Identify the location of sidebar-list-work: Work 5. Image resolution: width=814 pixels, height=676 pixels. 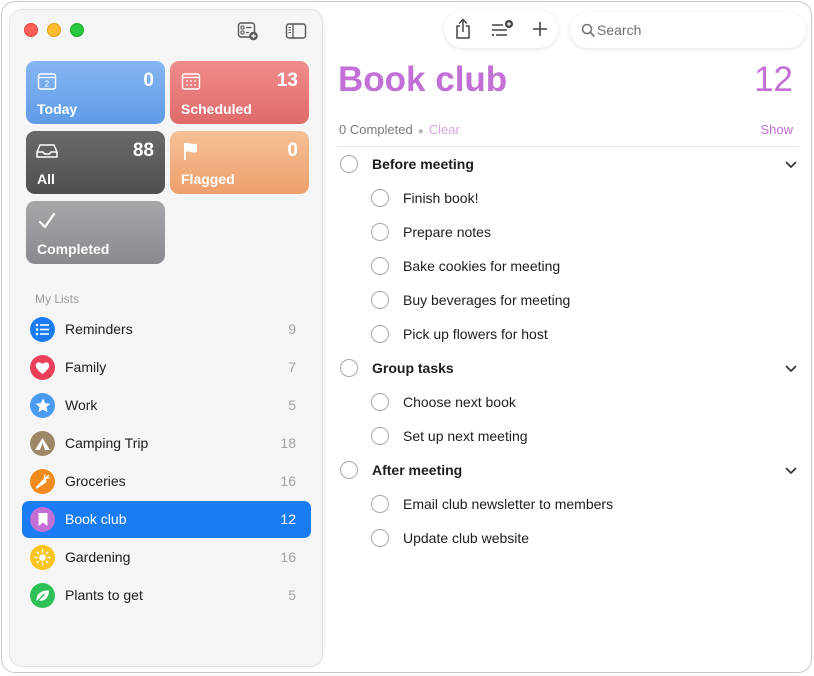
(166, 405).